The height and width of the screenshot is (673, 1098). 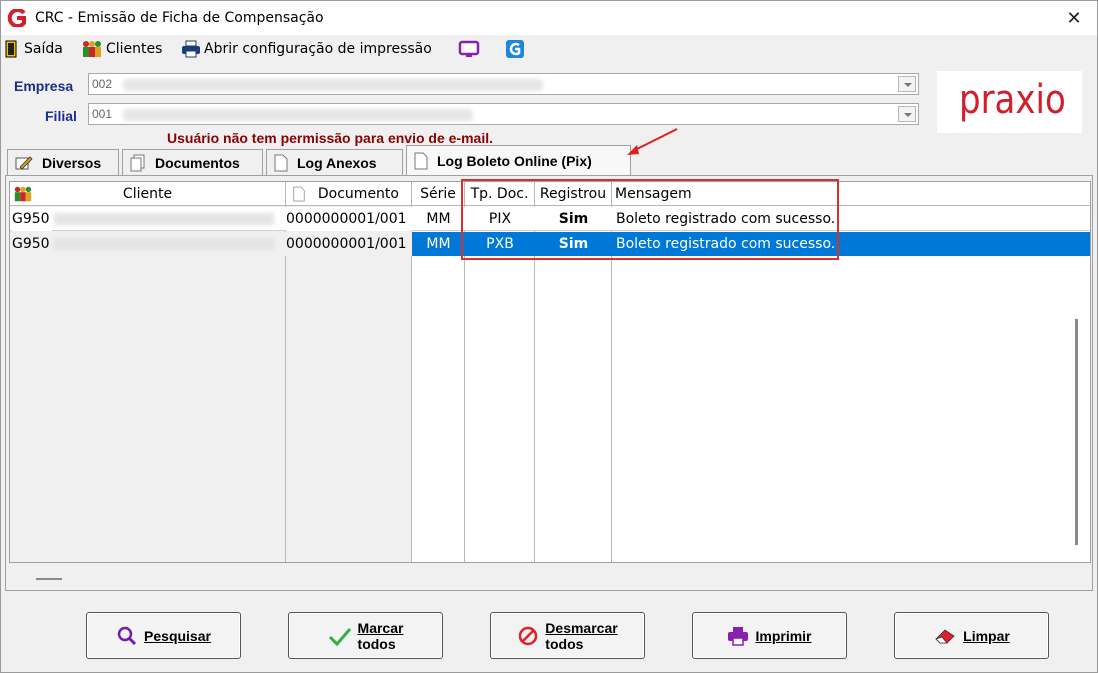 I want to click on edit-icon, so click(x=24, y=162).